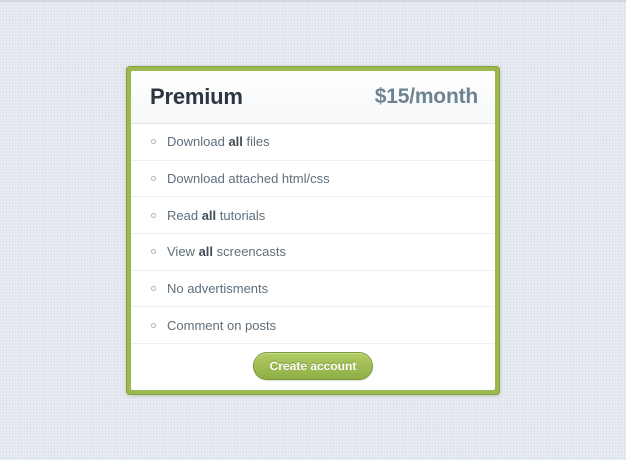 This screenshot has height=460, width=626. Describe the element at coordinates (196, 96) in the screenshot. I see `plan-name: Premium` at that location.